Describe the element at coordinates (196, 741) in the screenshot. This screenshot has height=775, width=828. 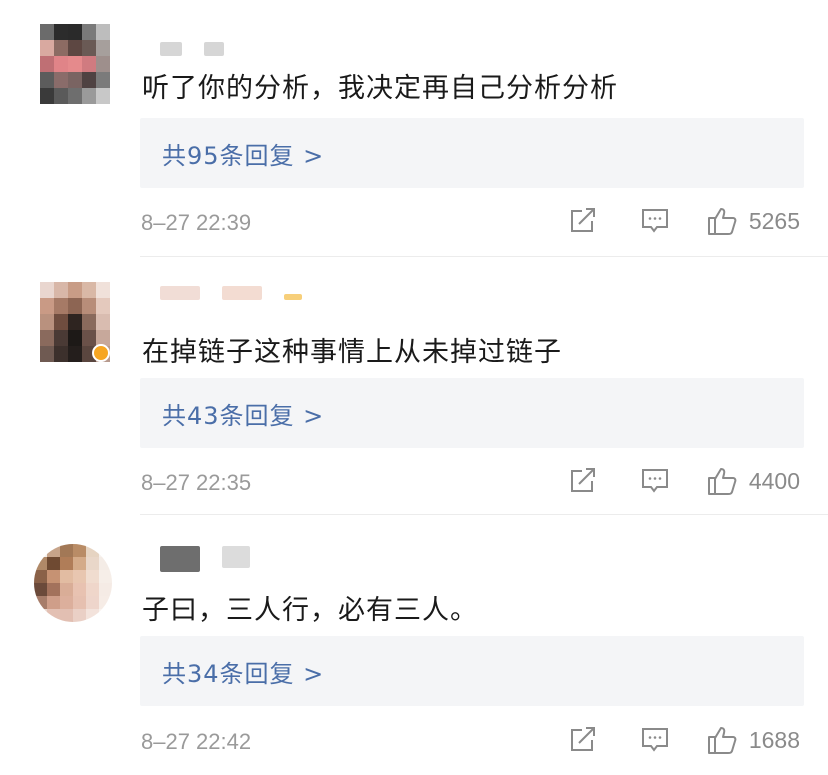
I see `comment-timestamp: 8–27 22:42` at that location.